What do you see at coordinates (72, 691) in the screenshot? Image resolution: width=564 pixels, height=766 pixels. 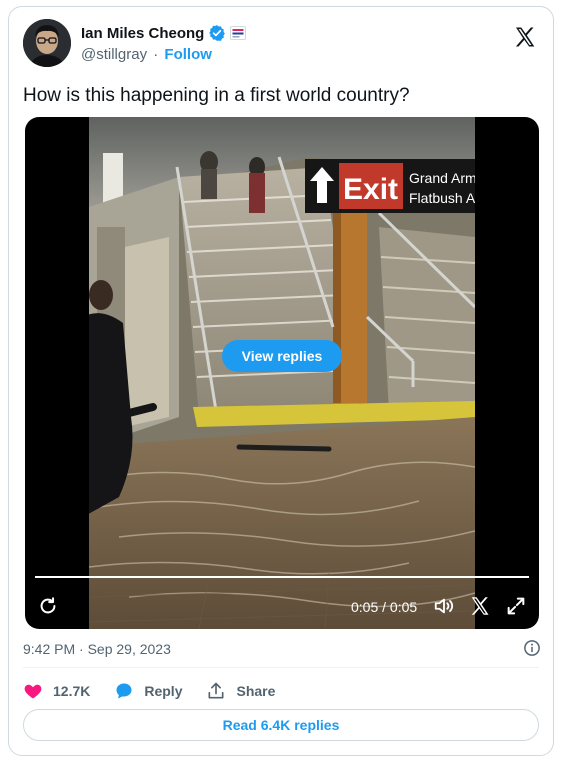 I see `like-count: 12.7K` at bounding box center [72, 691].